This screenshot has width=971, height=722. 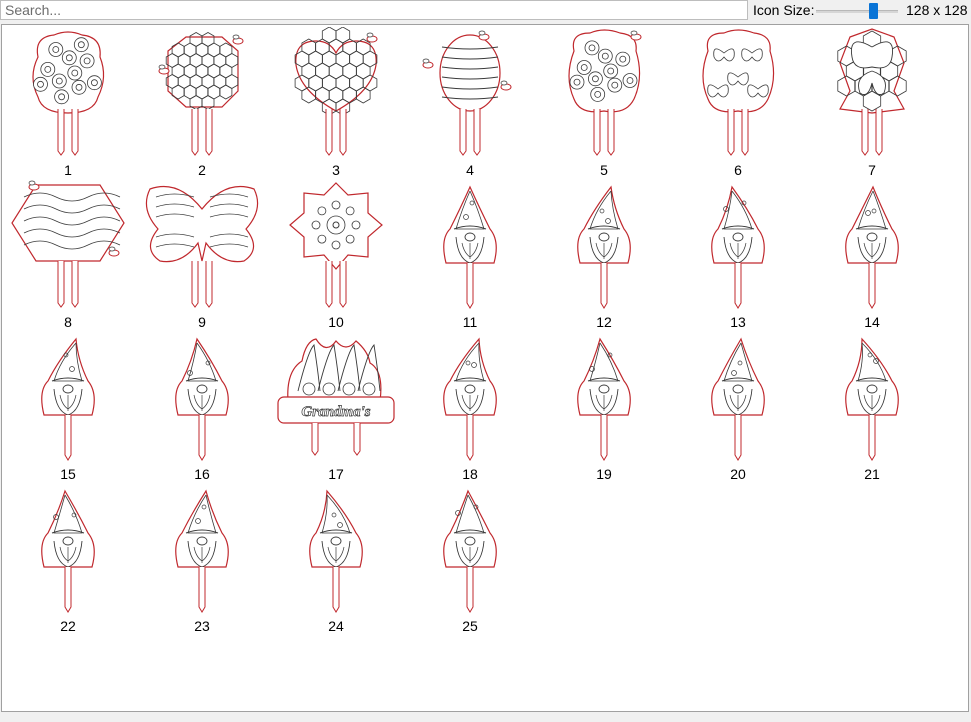 I want to click on gnomes-grandmas-stake-icon: Grandma's, so click(x=336, y=397).